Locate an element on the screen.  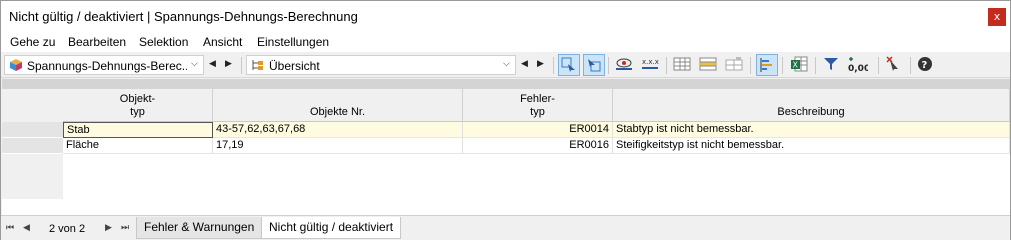
header-line: Fehler- is located at coordinates (537, 99).